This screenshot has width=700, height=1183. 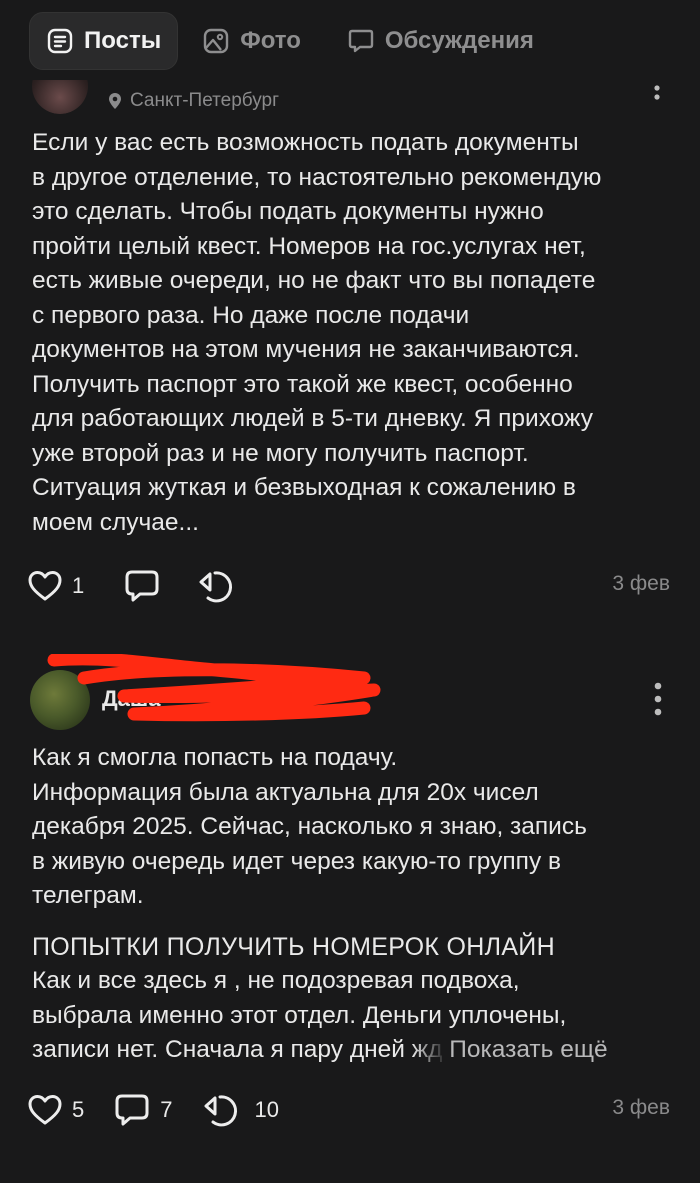 I want to click on share-button, so click(x=219, y=586).